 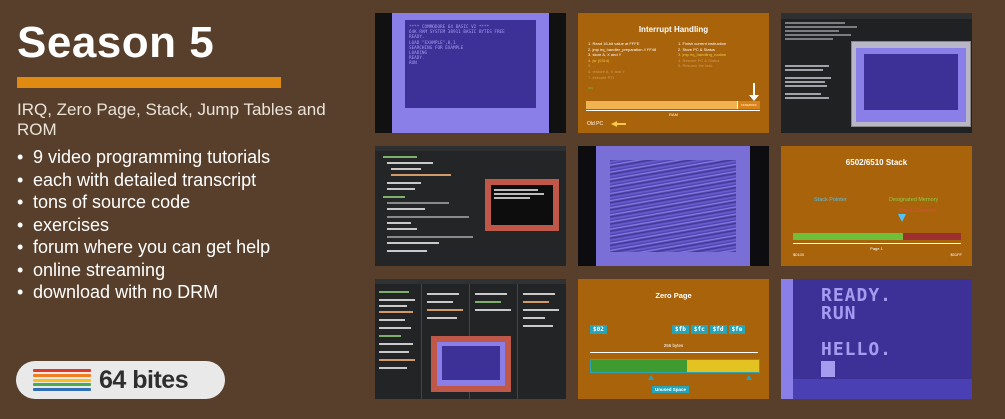 What do you see at coordinates (62, 380) in the screenshot?
I see `rainbow-stripes-icon` at bounding box center [62, 380].